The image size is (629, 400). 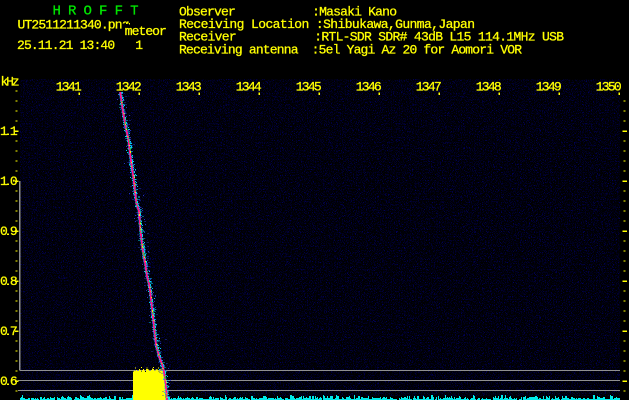 I want to click on svg-text: 1348, so click(x=489, y=87).